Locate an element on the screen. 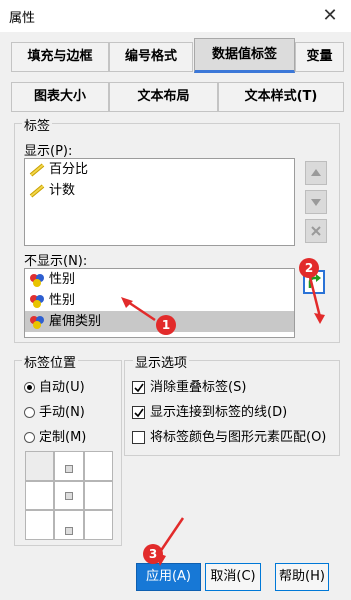  annotation-badge-1: 1 is located at coordinates (166, 325).